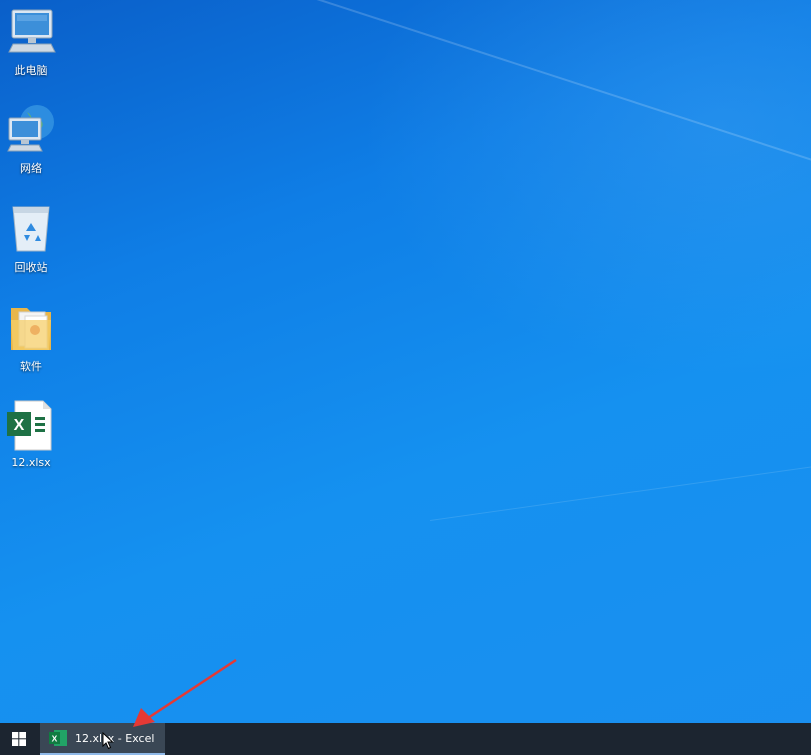  I want to click on desktop-icon-label: 此电脑, so click(31, 70).